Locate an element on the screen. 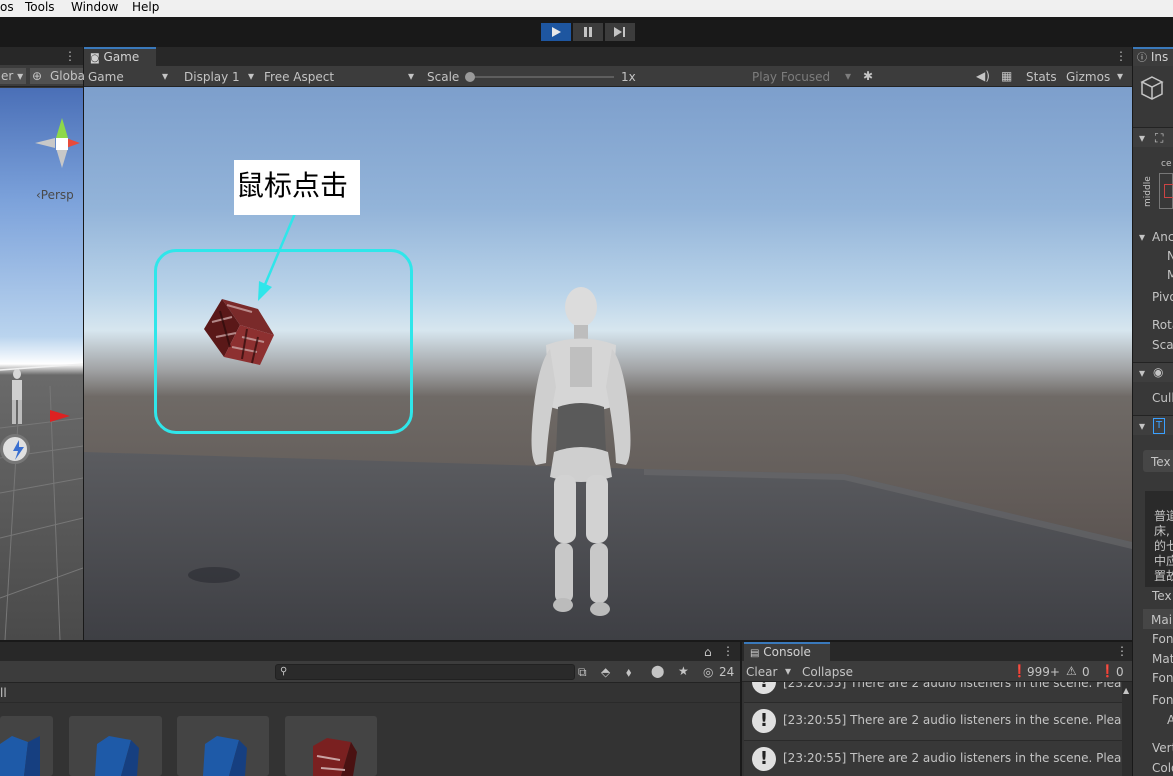 This screenshot has width=1173, height=776. bug-icon: ✱ is located at coordinates (868, 76).